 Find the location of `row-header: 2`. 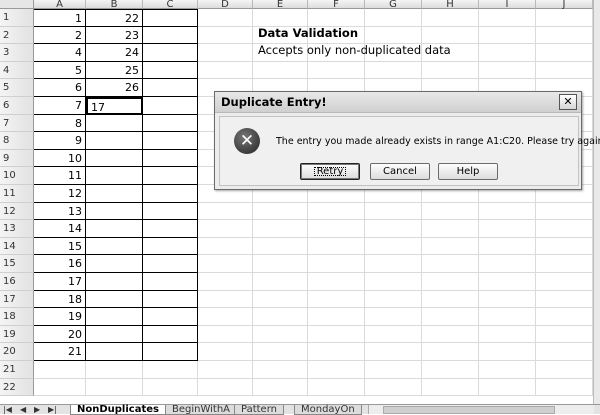

row-header: 2 is located at coordinates (17, 35).